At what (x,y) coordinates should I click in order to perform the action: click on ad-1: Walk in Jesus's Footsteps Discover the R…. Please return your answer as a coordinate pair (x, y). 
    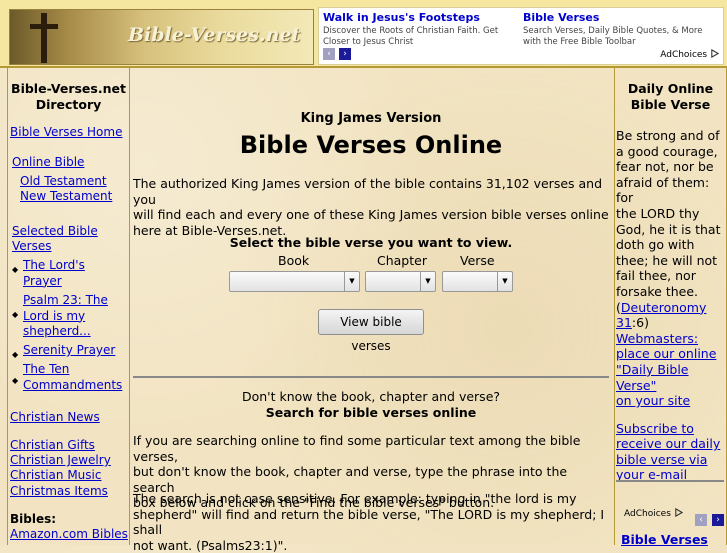
    Looking at the image, I should click on (421, 29).